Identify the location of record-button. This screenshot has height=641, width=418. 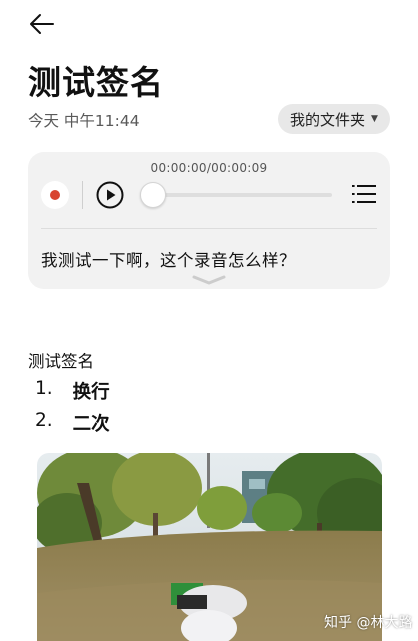
(55, 195).